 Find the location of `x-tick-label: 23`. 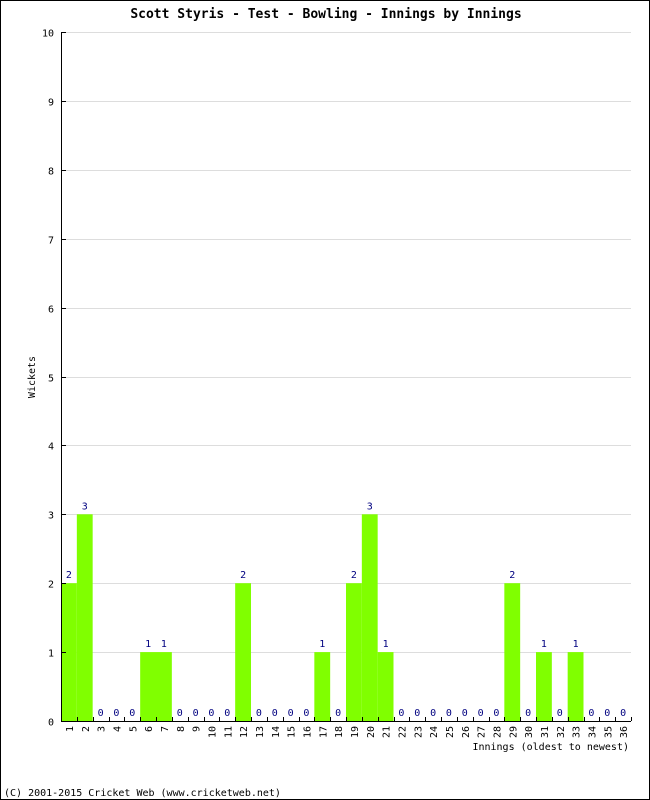

x-tick-label: 23 is located at coordinates (418, 732).